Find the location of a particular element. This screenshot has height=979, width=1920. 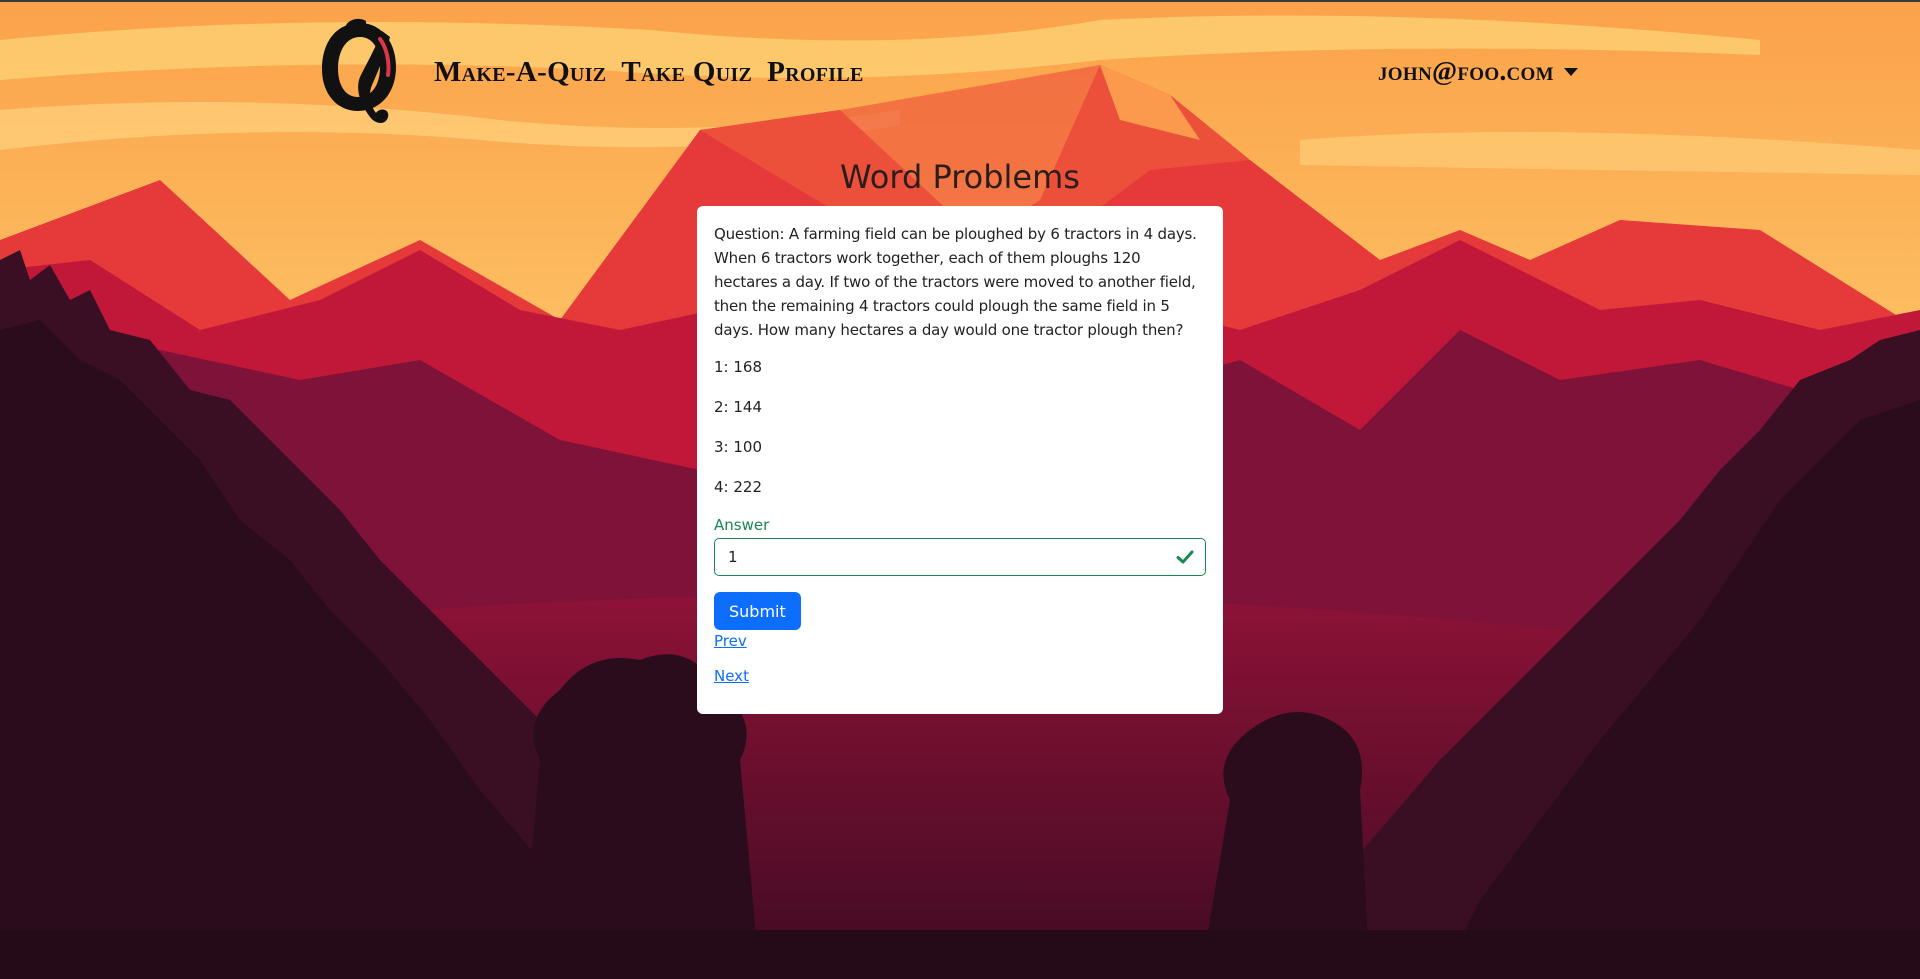

page-title: Word Problems is located at coordinates (960, 177).